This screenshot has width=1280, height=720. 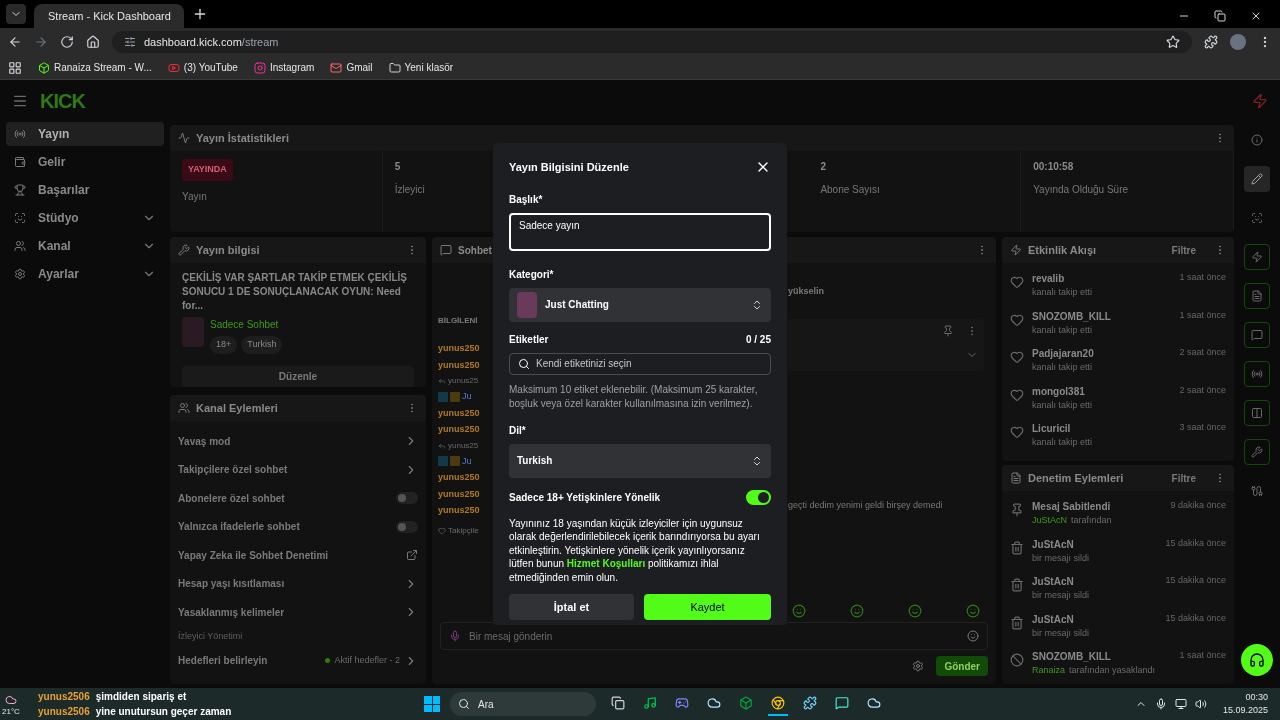 What do you see at coordinates (233, 470) in the screenshot?
I see `setting-label: Takipçilere özel sohbet` at bounding box center [233, 470].